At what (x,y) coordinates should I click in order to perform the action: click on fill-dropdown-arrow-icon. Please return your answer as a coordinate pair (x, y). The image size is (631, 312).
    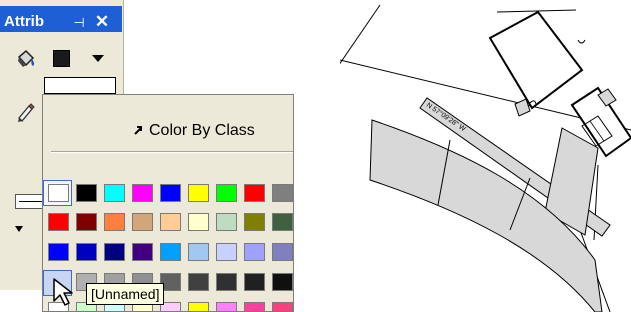
    Looking at the image, I should click on (98, 58).